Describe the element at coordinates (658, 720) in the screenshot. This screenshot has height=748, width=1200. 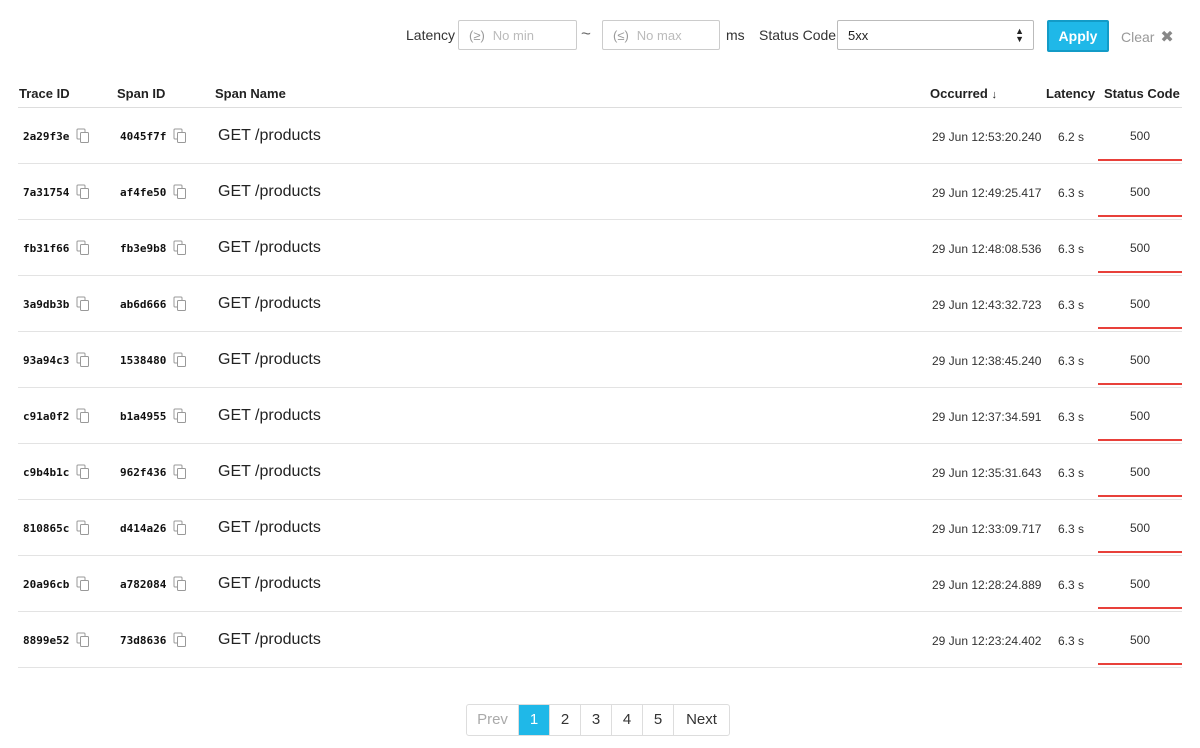
I see `page-button-5: 5` at that location.